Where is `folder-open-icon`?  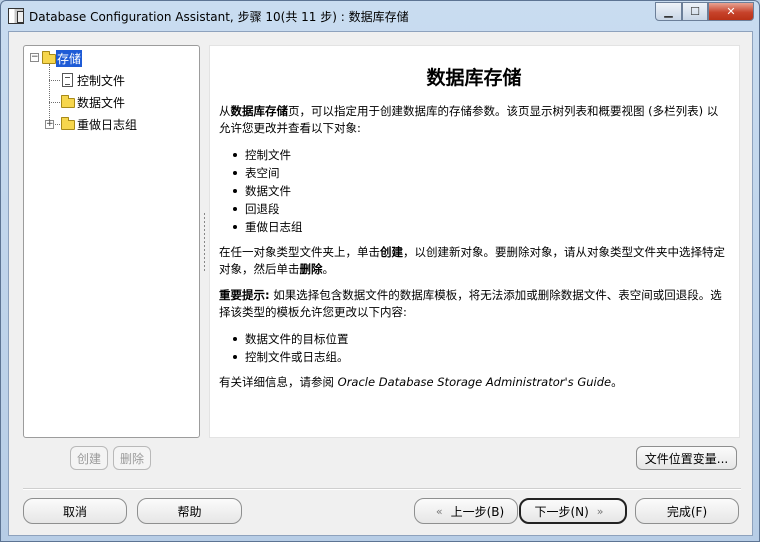
folder-open-icon is located at coordinates (49, 57).